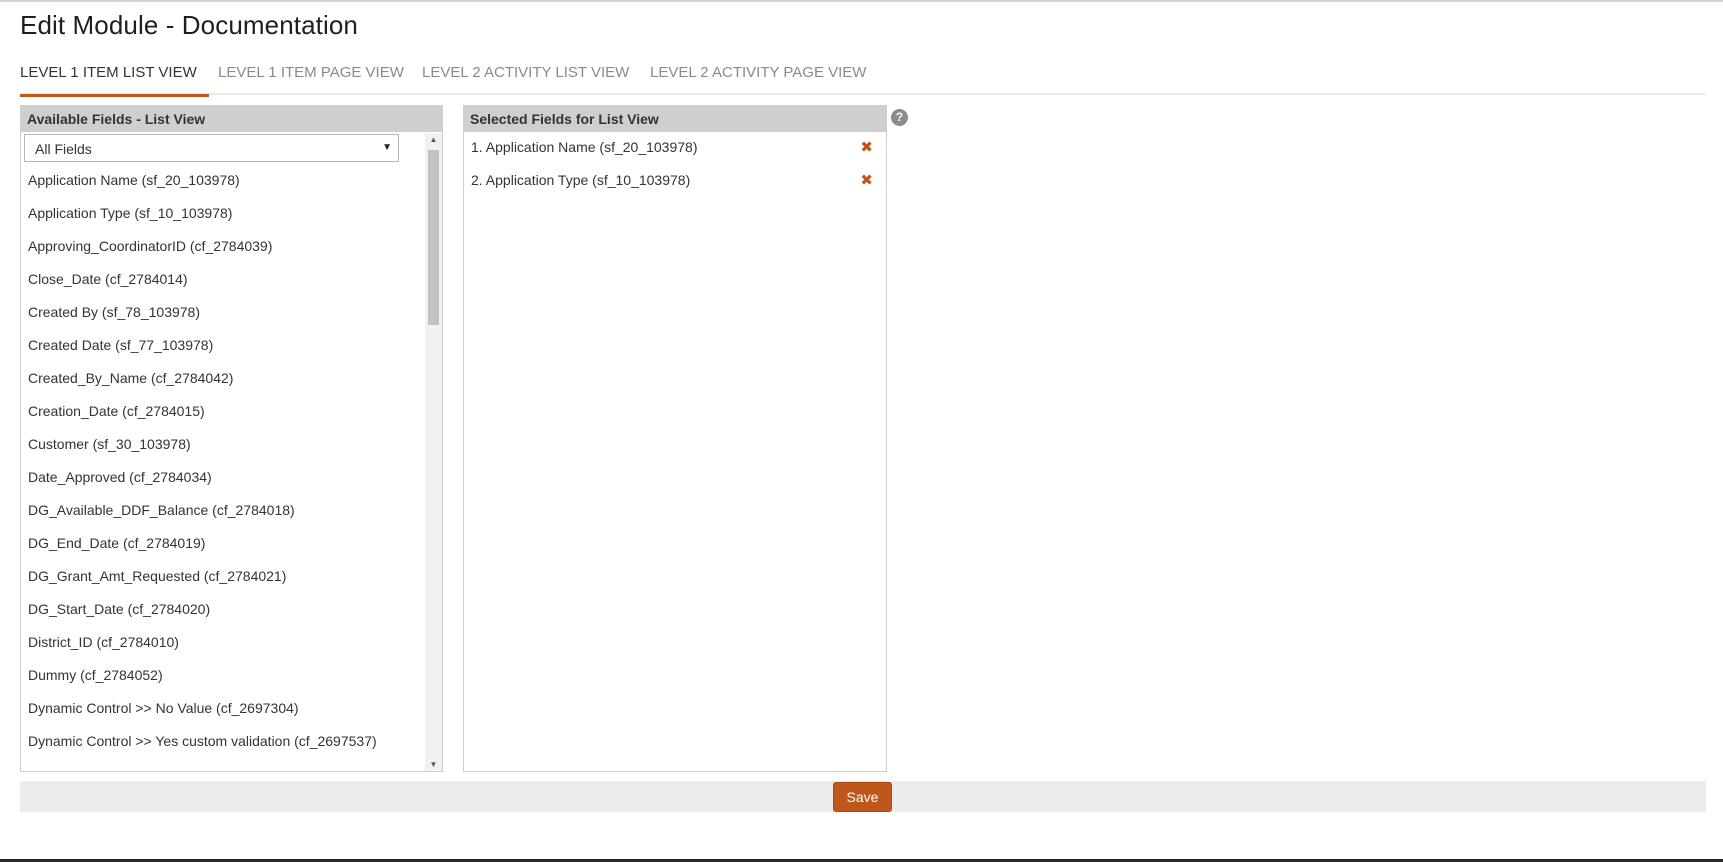 The image size is (1723, 862). I want to click on selected-field-label: 2. Application Type (sf_10_103978), so click(581, 180).